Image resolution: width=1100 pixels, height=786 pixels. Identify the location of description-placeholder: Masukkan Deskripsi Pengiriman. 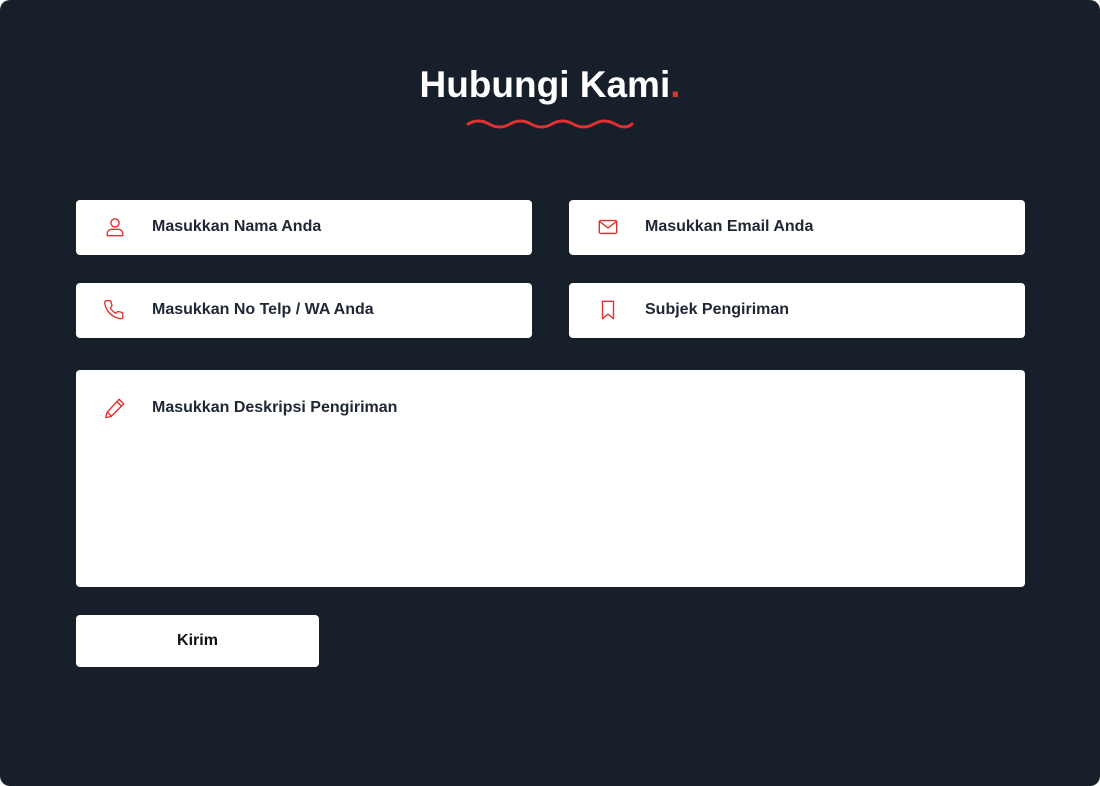
(275, 407).